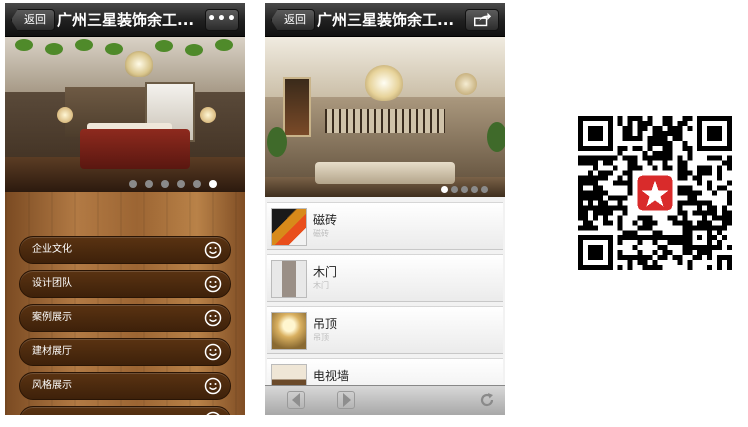 Image resolution: width=748 pixels, height=427 pixels. Describe the element at coordinates (385, 121) in the screenshot. I see `balcony-railing` at that location.